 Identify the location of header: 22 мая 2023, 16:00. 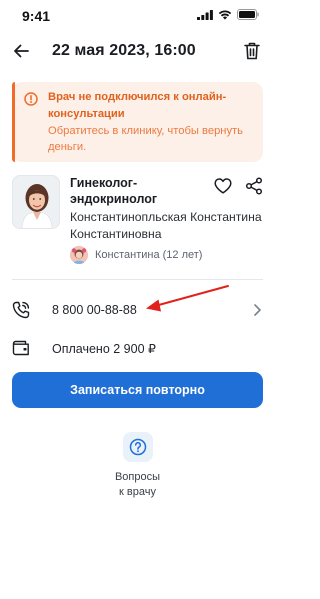
(137, 52).